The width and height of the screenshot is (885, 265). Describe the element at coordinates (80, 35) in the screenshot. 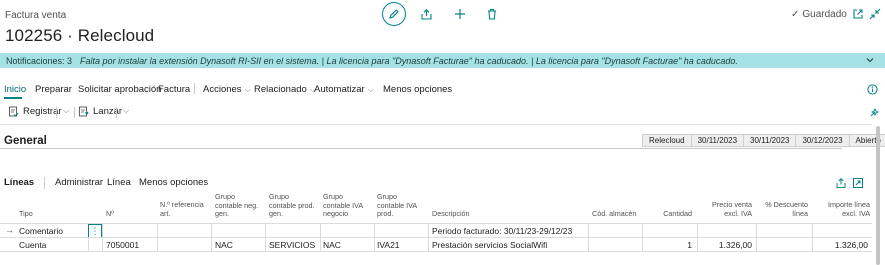

I see `page-title: 102256 · Relecloud` at that location.